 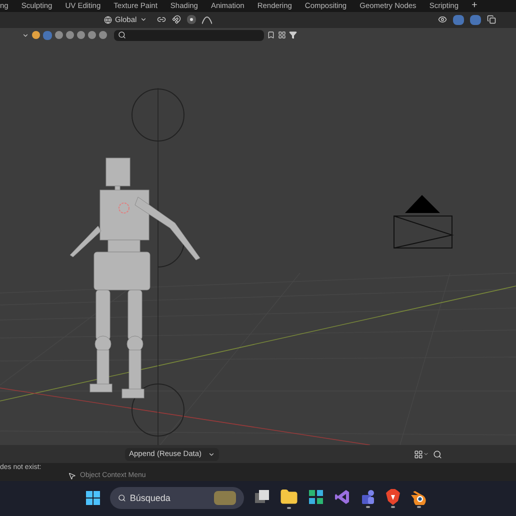 What do you see at coordinates (475, 5) in the screenshot?
I see `add-workspace-button: +` at bounding box center [475, 5].